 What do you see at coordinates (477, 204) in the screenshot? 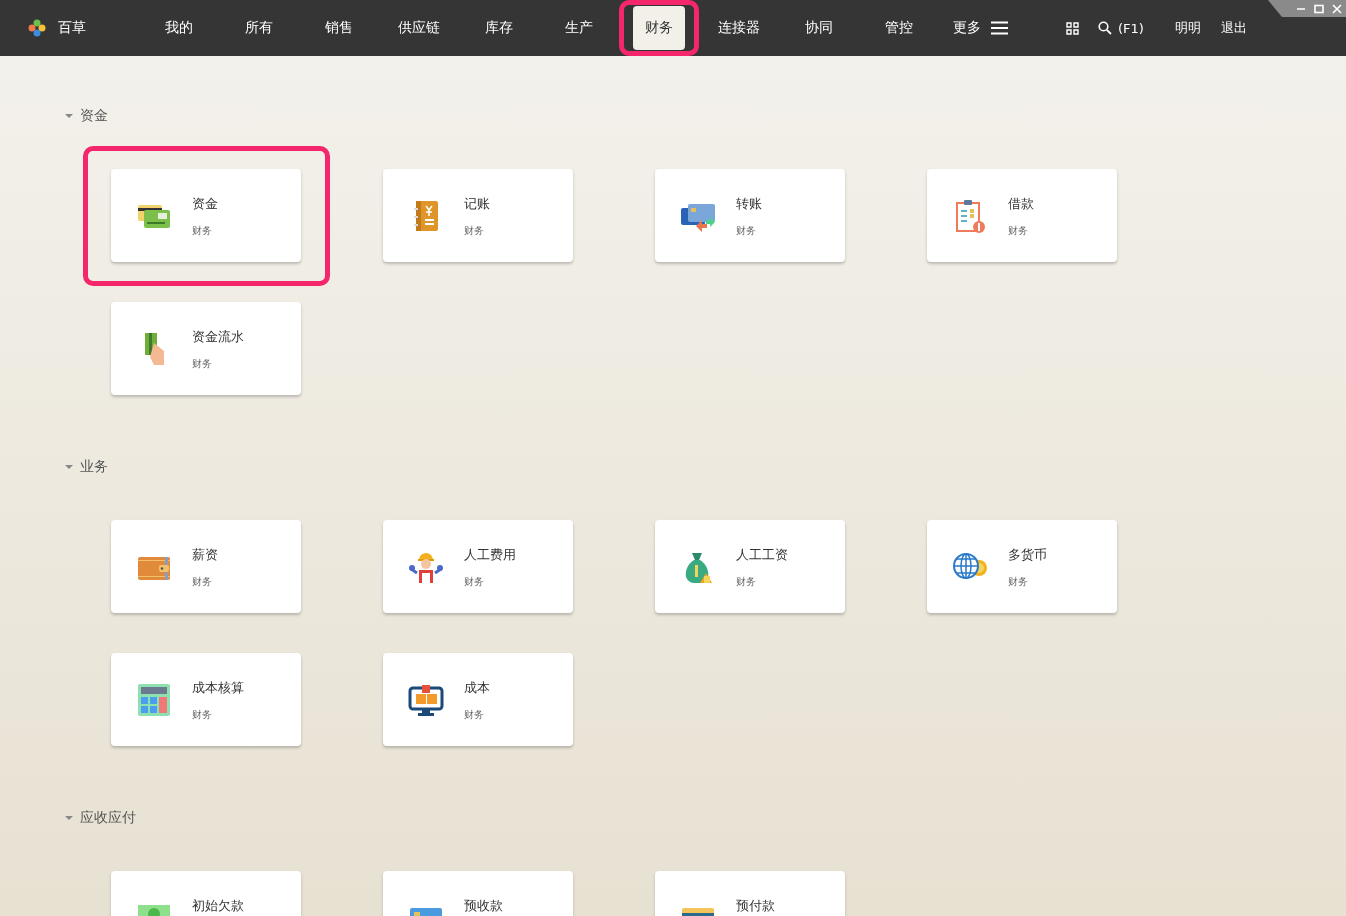
I see `card-title: 记账` at bounding box center [477, 204].